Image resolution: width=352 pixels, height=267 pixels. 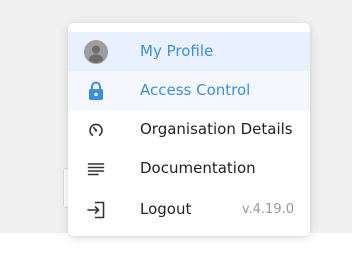 I want to click on menu-item-organisation-details: Organisation Details, so click(x=189, y=129).